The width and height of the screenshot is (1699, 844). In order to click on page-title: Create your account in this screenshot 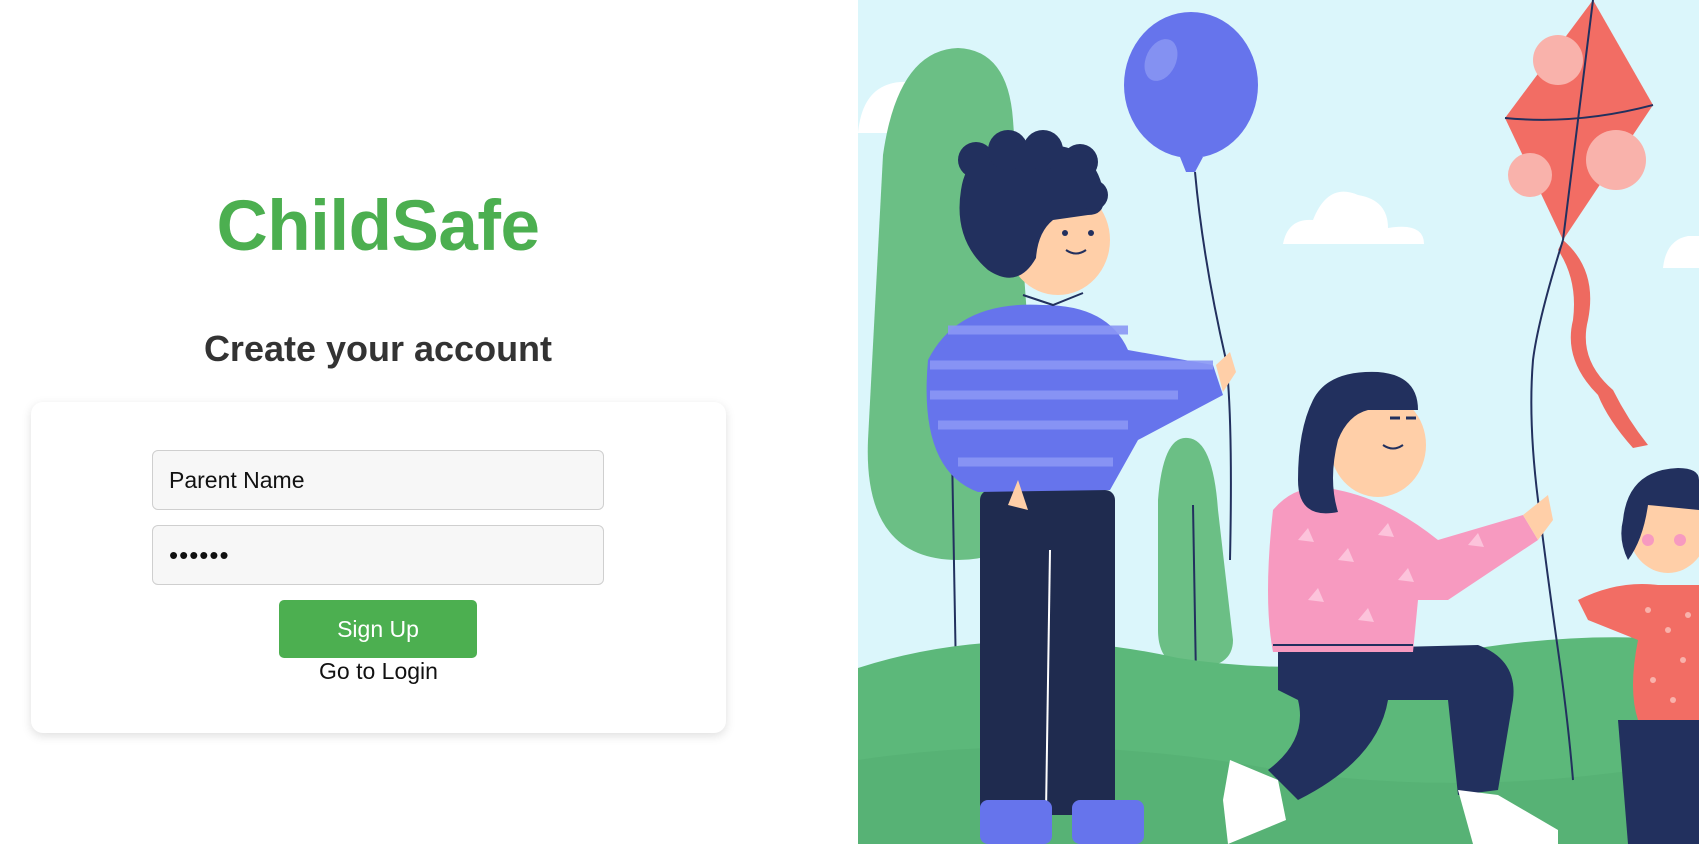, I will do `click(378, 348)`.